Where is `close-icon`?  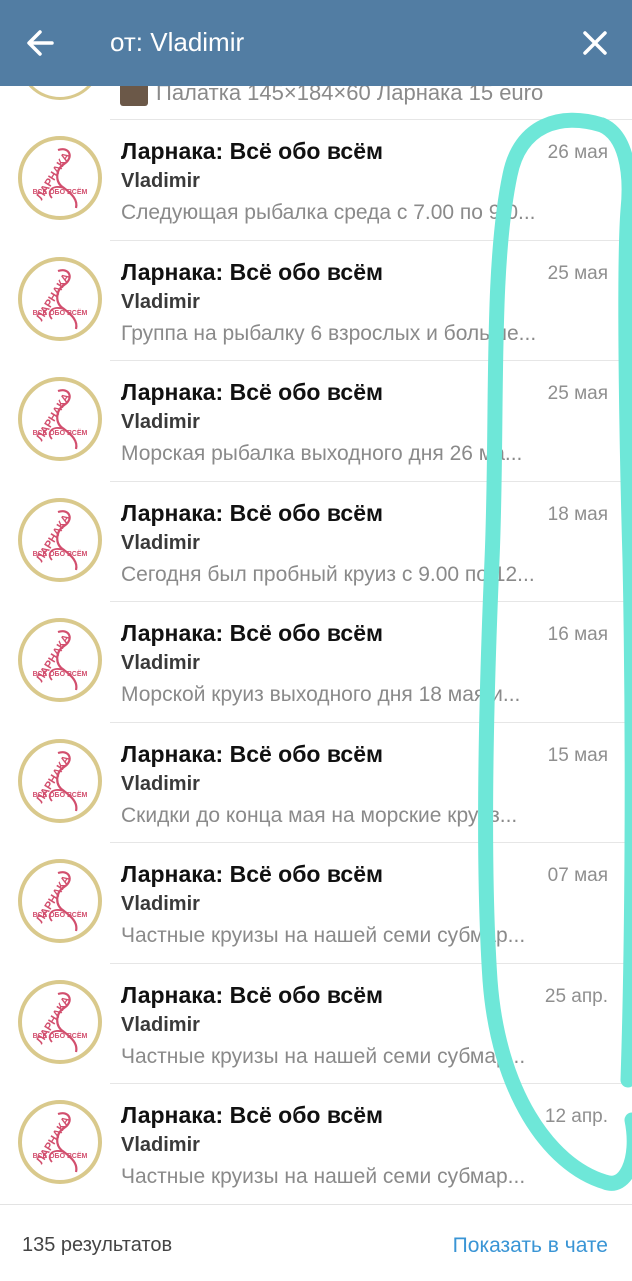 close-icon is located at coordinates (595, 43).